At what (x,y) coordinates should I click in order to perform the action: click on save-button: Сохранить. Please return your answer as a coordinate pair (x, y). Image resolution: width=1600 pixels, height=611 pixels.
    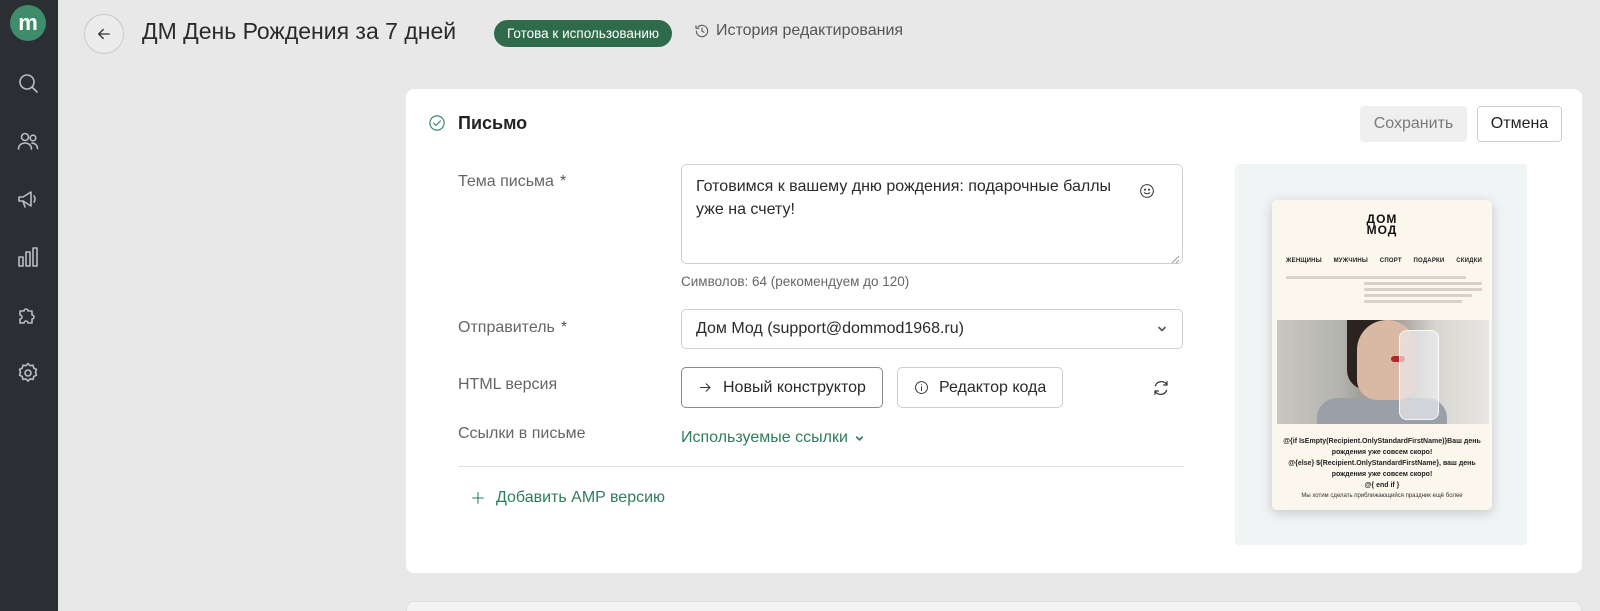
    Looking at the image, I should click on (1413, 124).